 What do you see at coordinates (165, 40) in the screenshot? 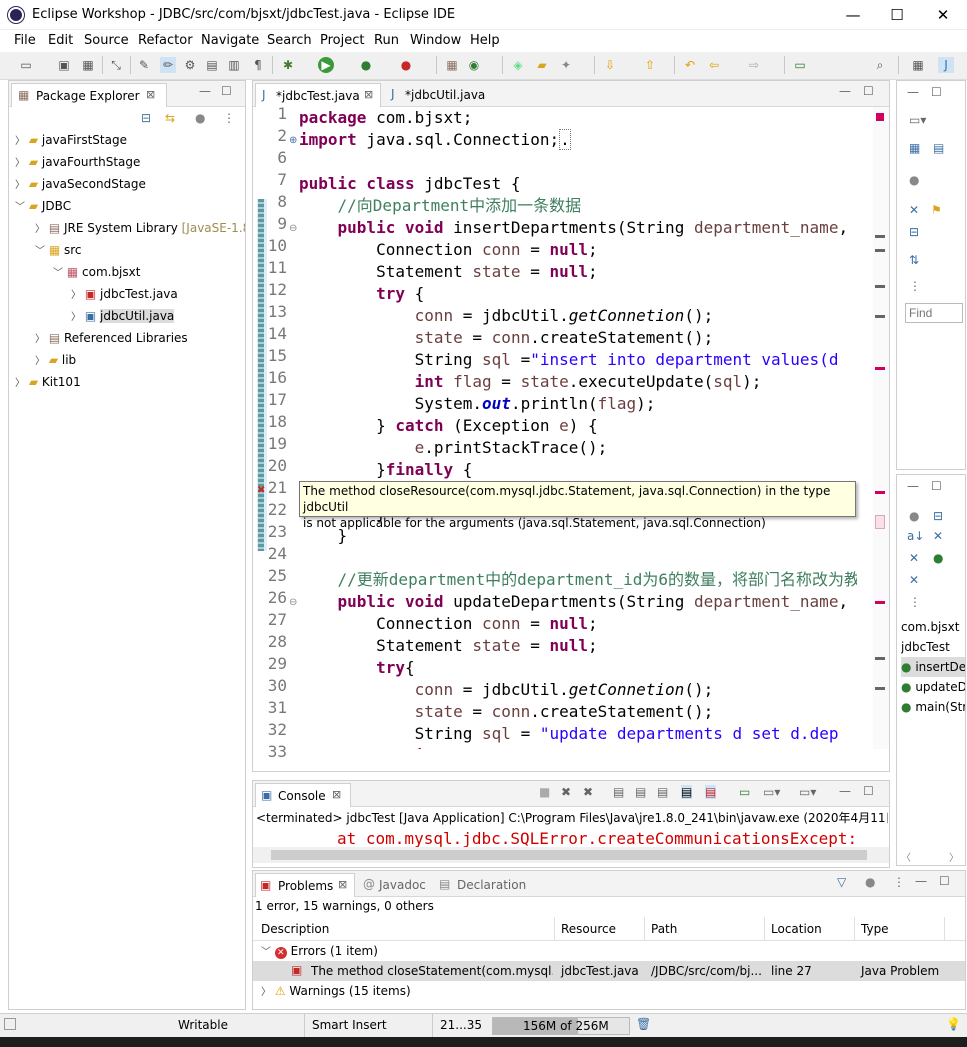
I see `menu-refactor: Refactor` at bounding box center [165, 40].